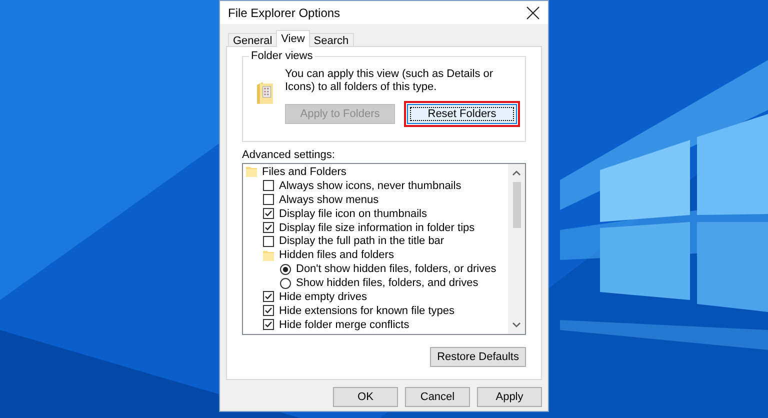 This screenshot has width=768, height=418. Describe the element at coordinates (353, 214) in the screenshot. I see `option-label: Display file icon on thumbnails` at that location.